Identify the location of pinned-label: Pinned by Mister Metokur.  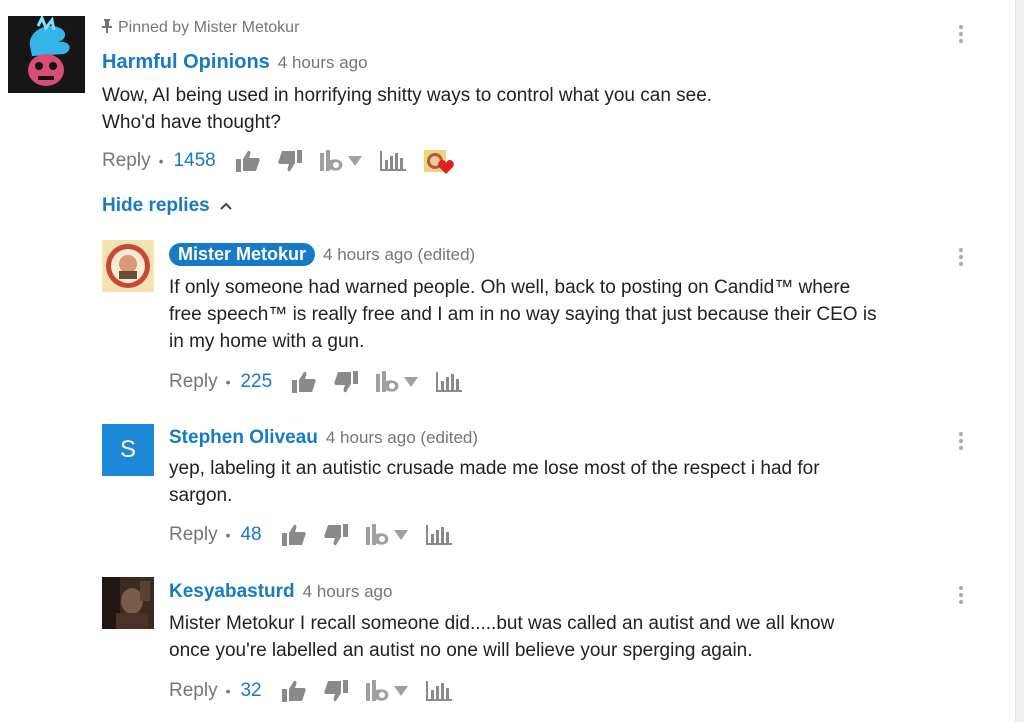
(200, 28).